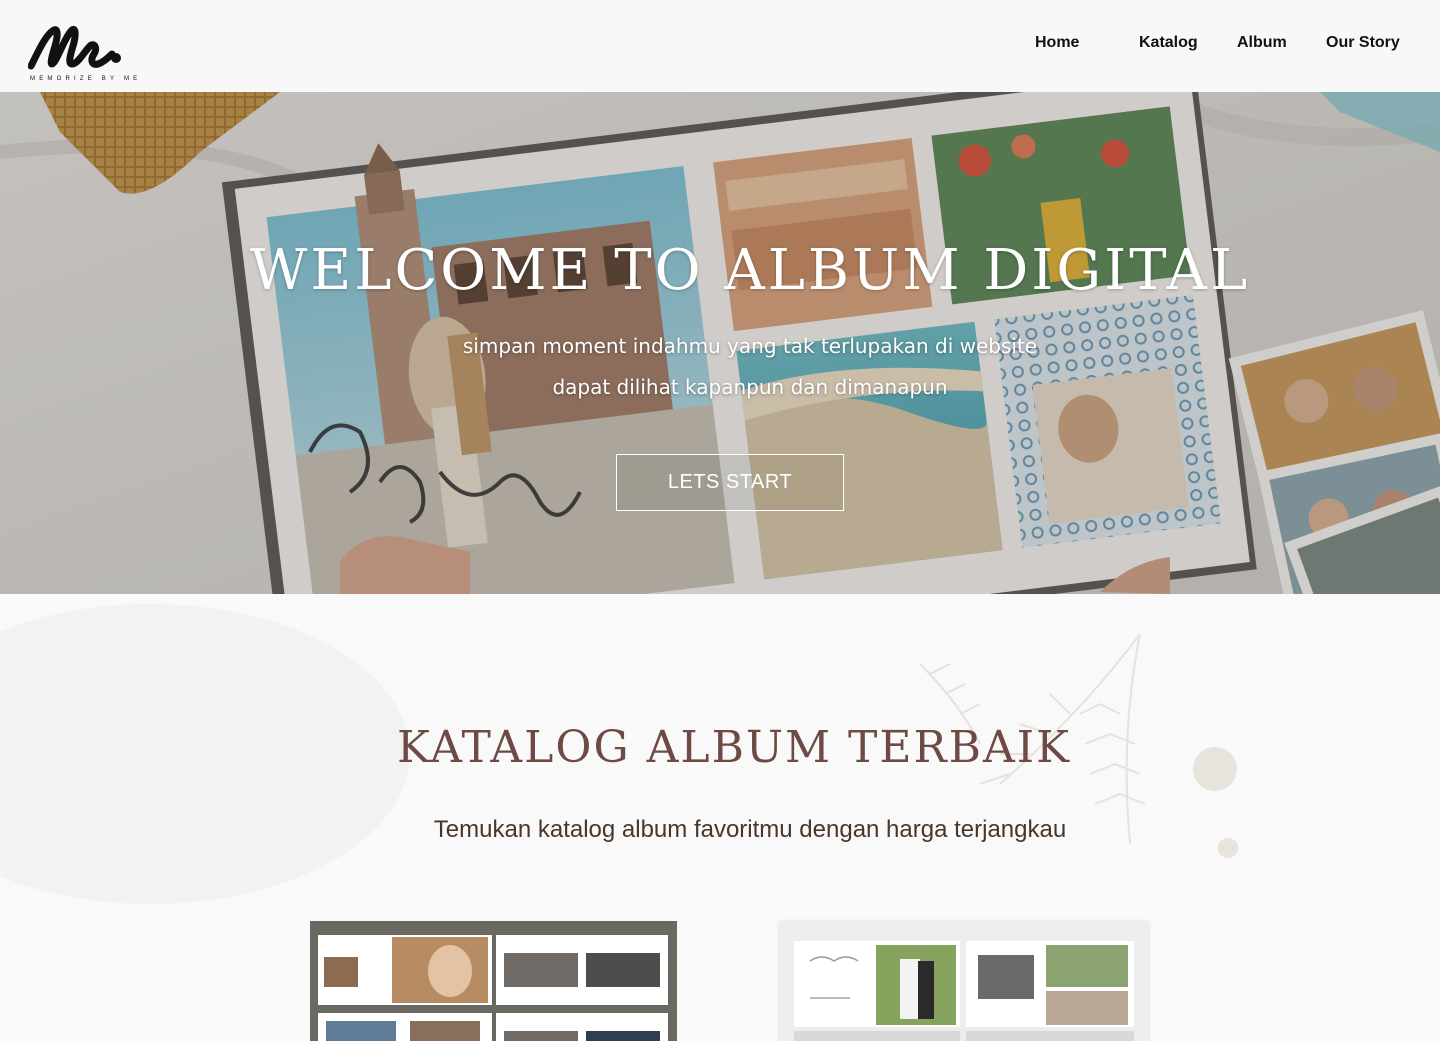  Describe the element at coordinates (1262, 46) in the screenshot. I see `nav-item-album: Album` at that location.